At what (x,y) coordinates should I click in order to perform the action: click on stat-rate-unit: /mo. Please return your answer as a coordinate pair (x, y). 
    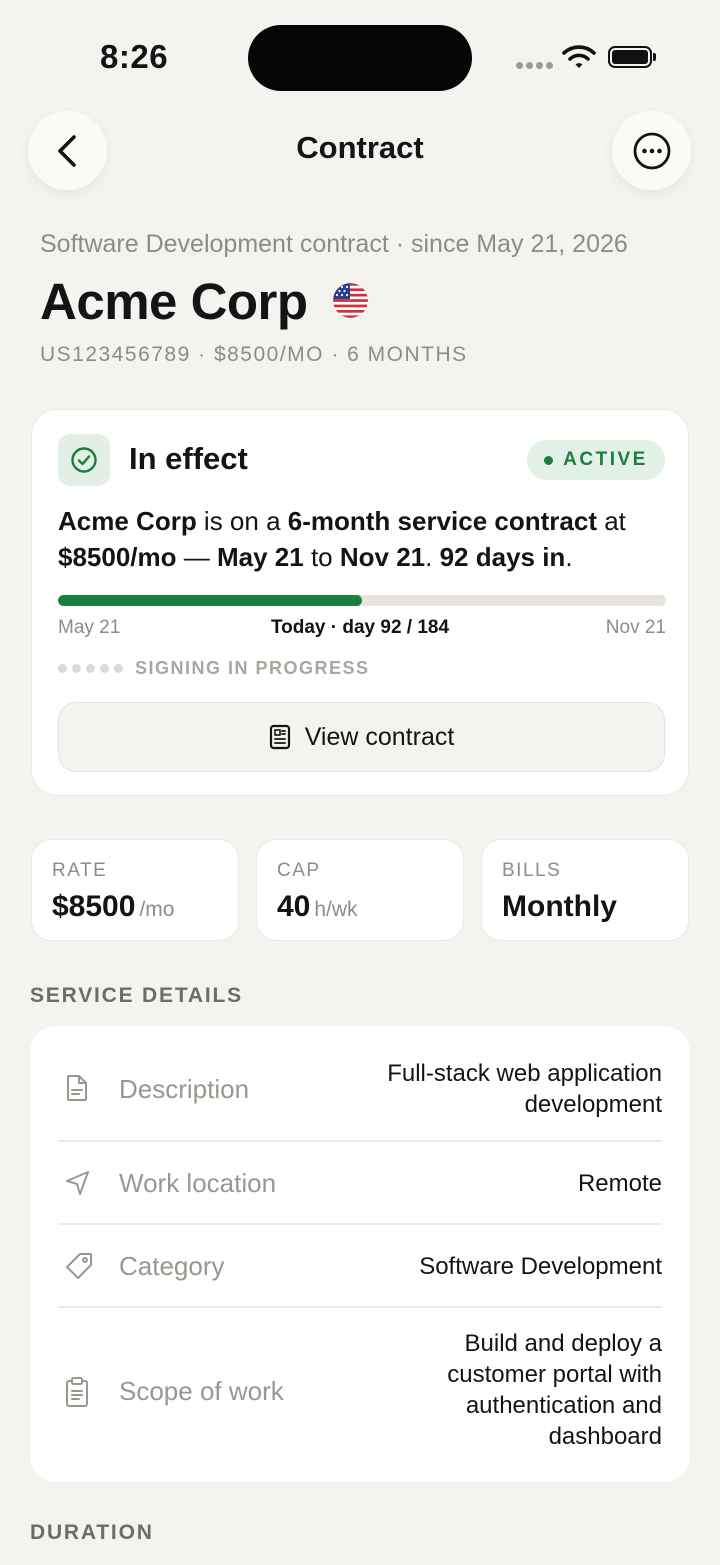
    Looking at the image, I should click on (157, 909).